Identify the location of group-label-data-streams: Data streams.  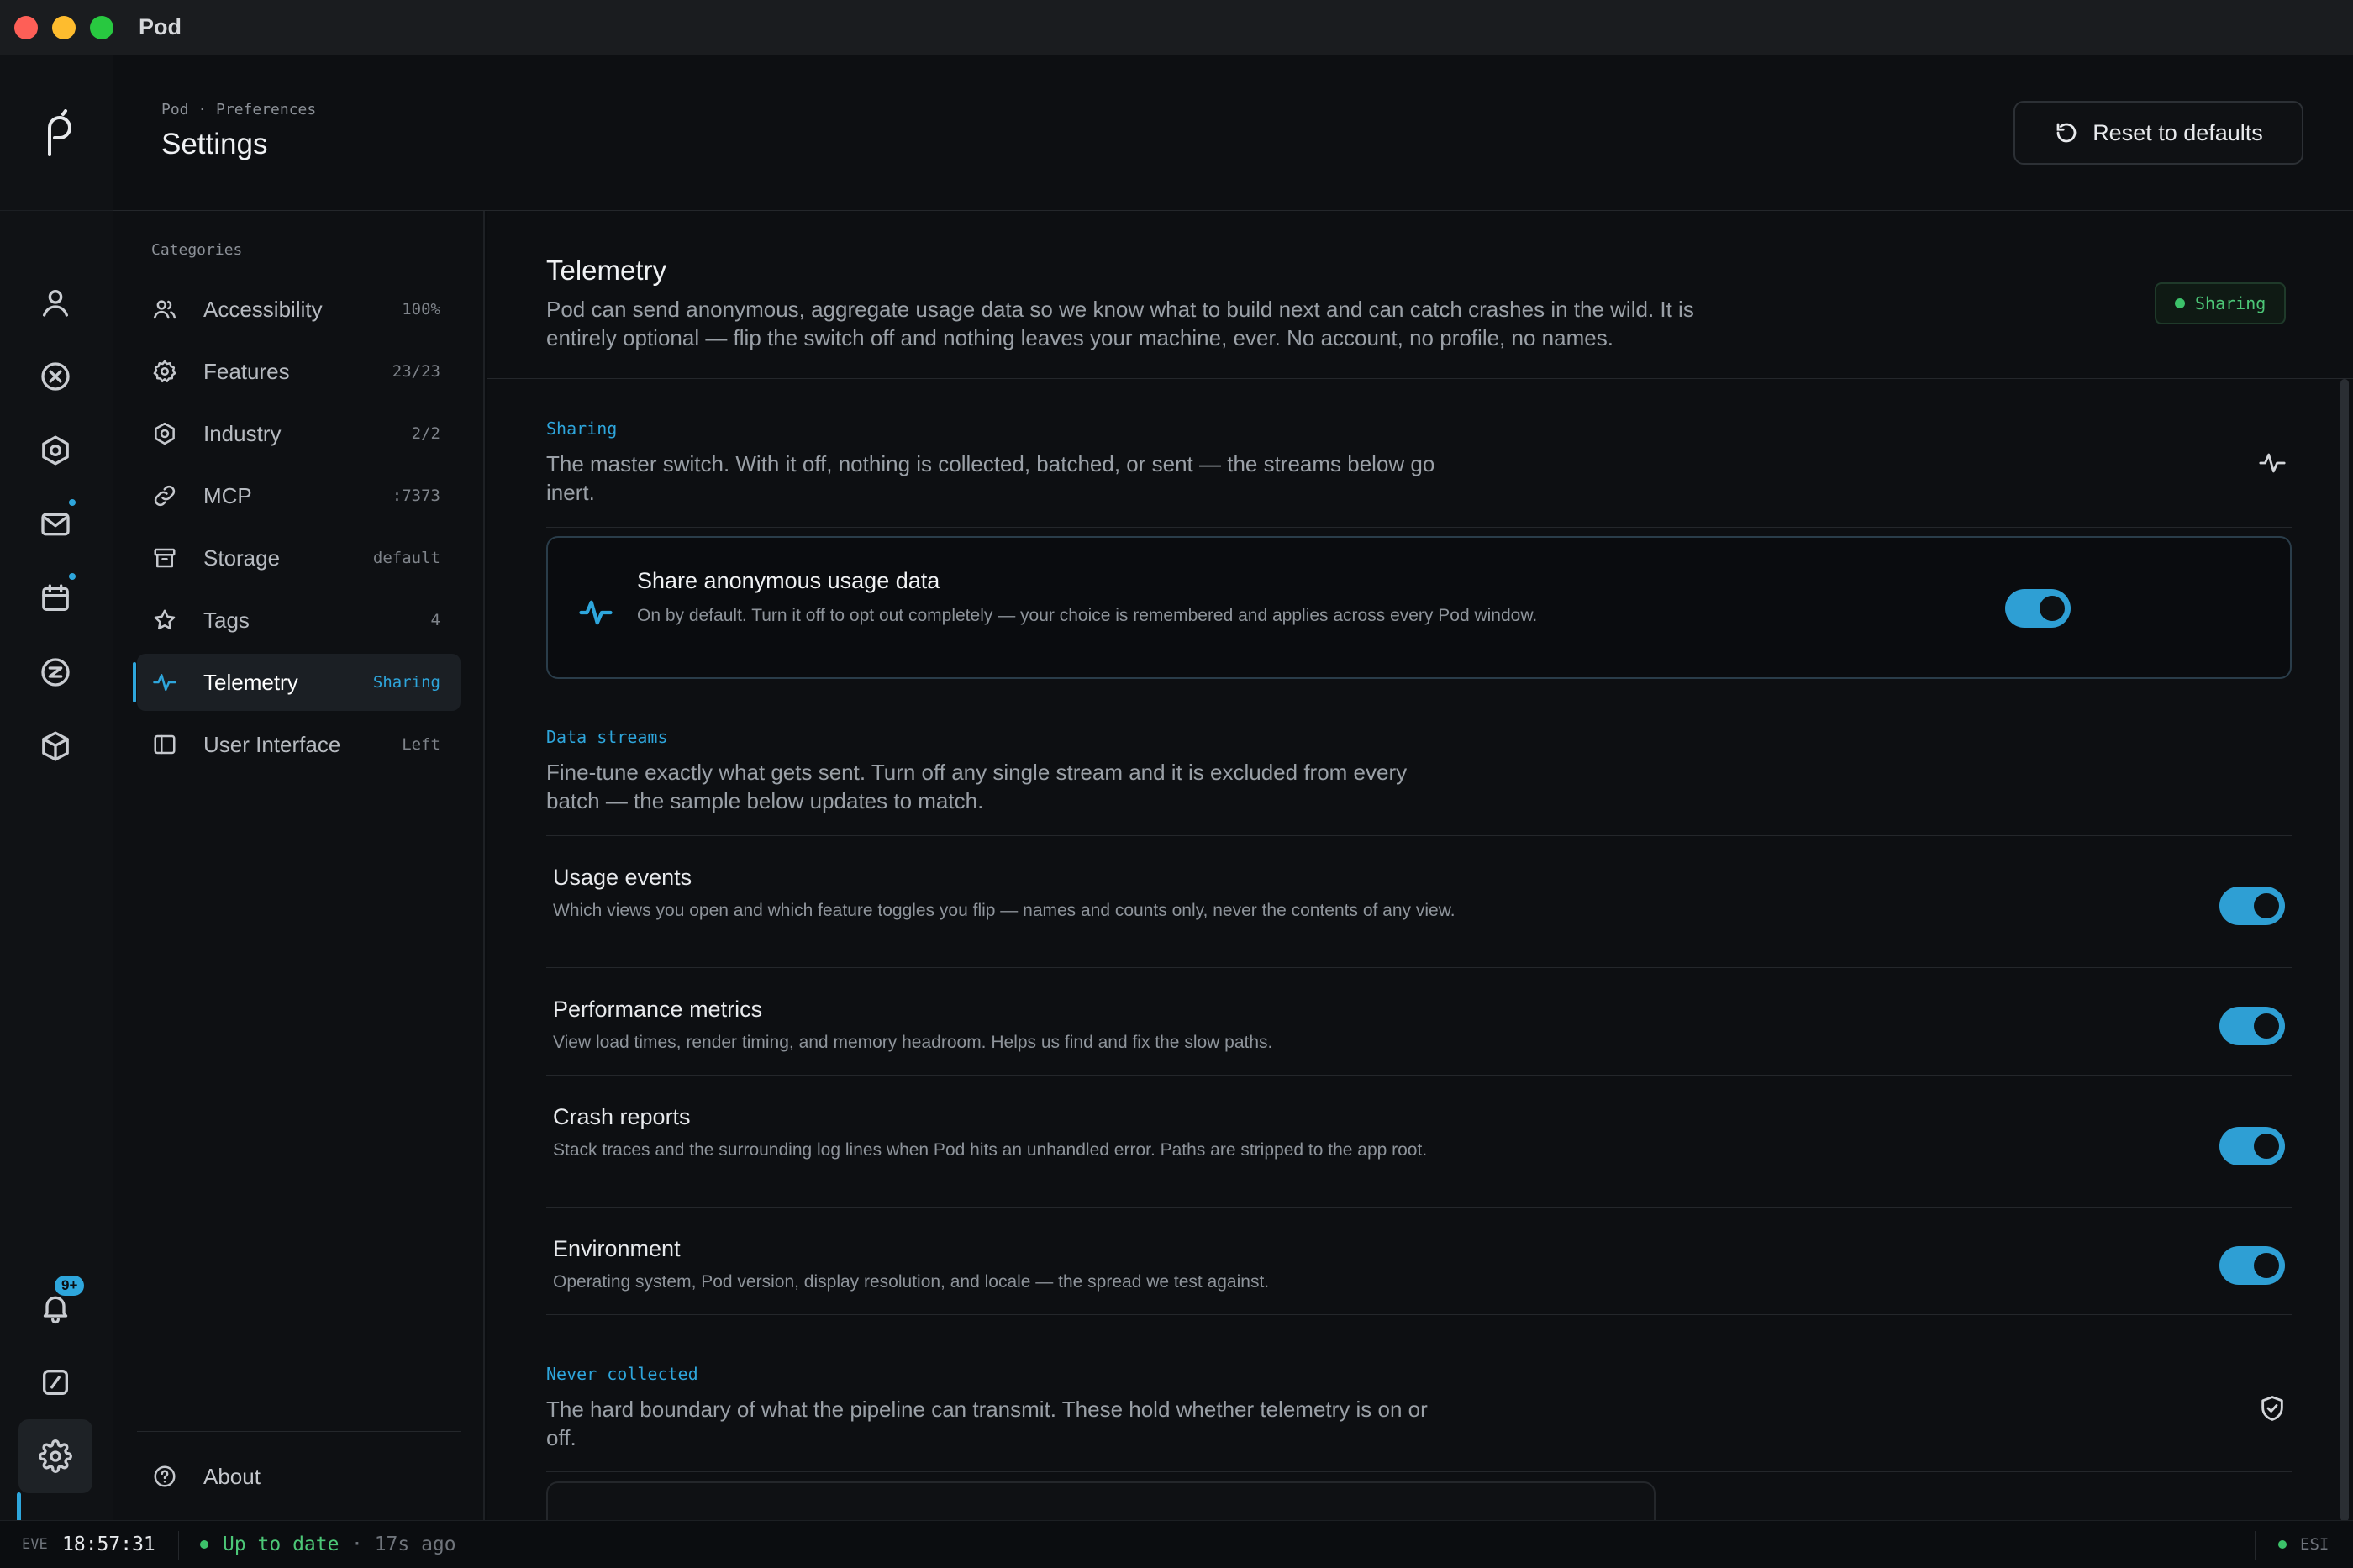
(607, 737).